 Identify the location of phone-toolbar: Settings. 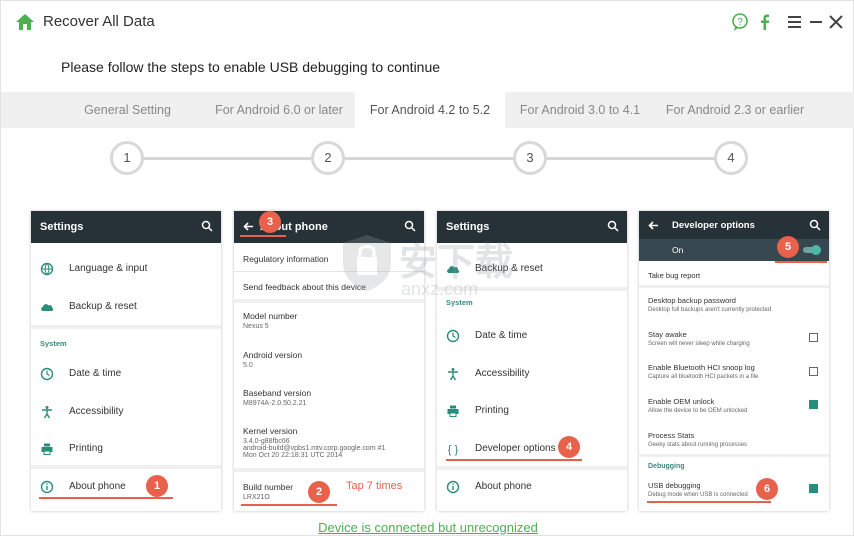
(126, 227).